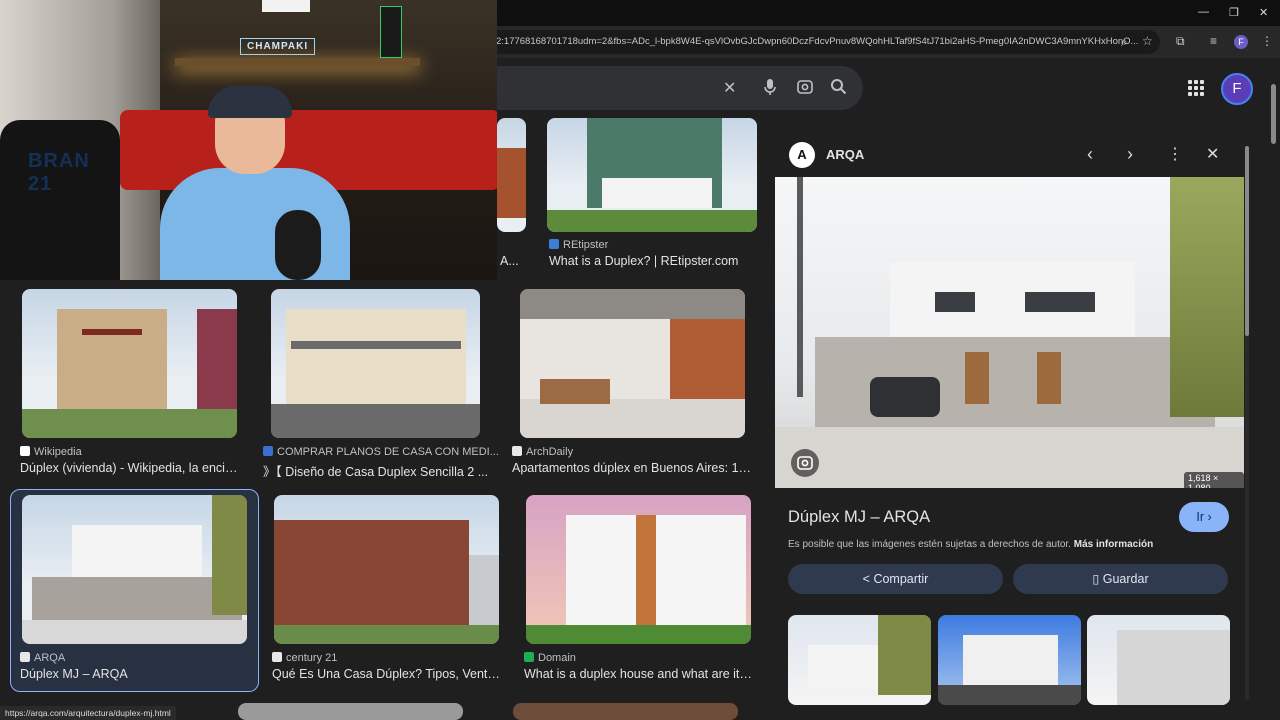  I want to click on webcam-ac-unit, so click(286, 6).